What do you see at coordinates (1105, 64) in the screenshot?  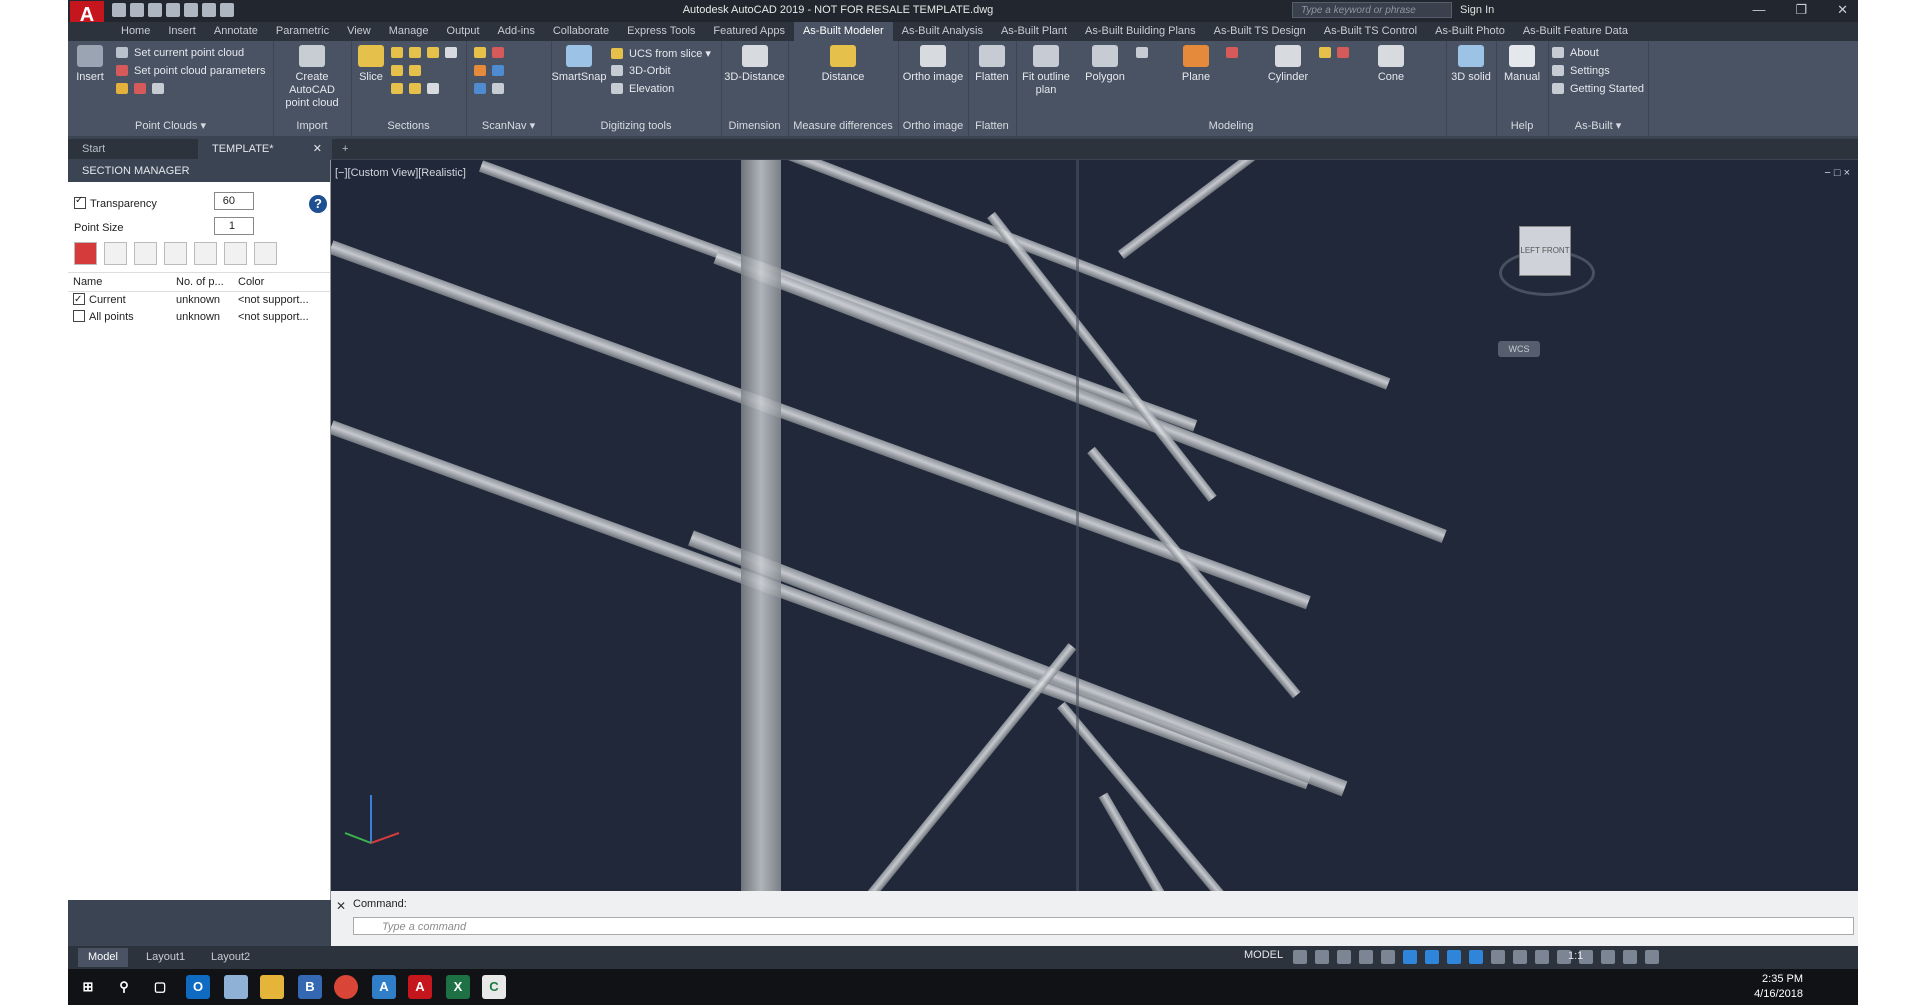 I see `polygon-button: Polygon` at bounding box center [1105, 64].